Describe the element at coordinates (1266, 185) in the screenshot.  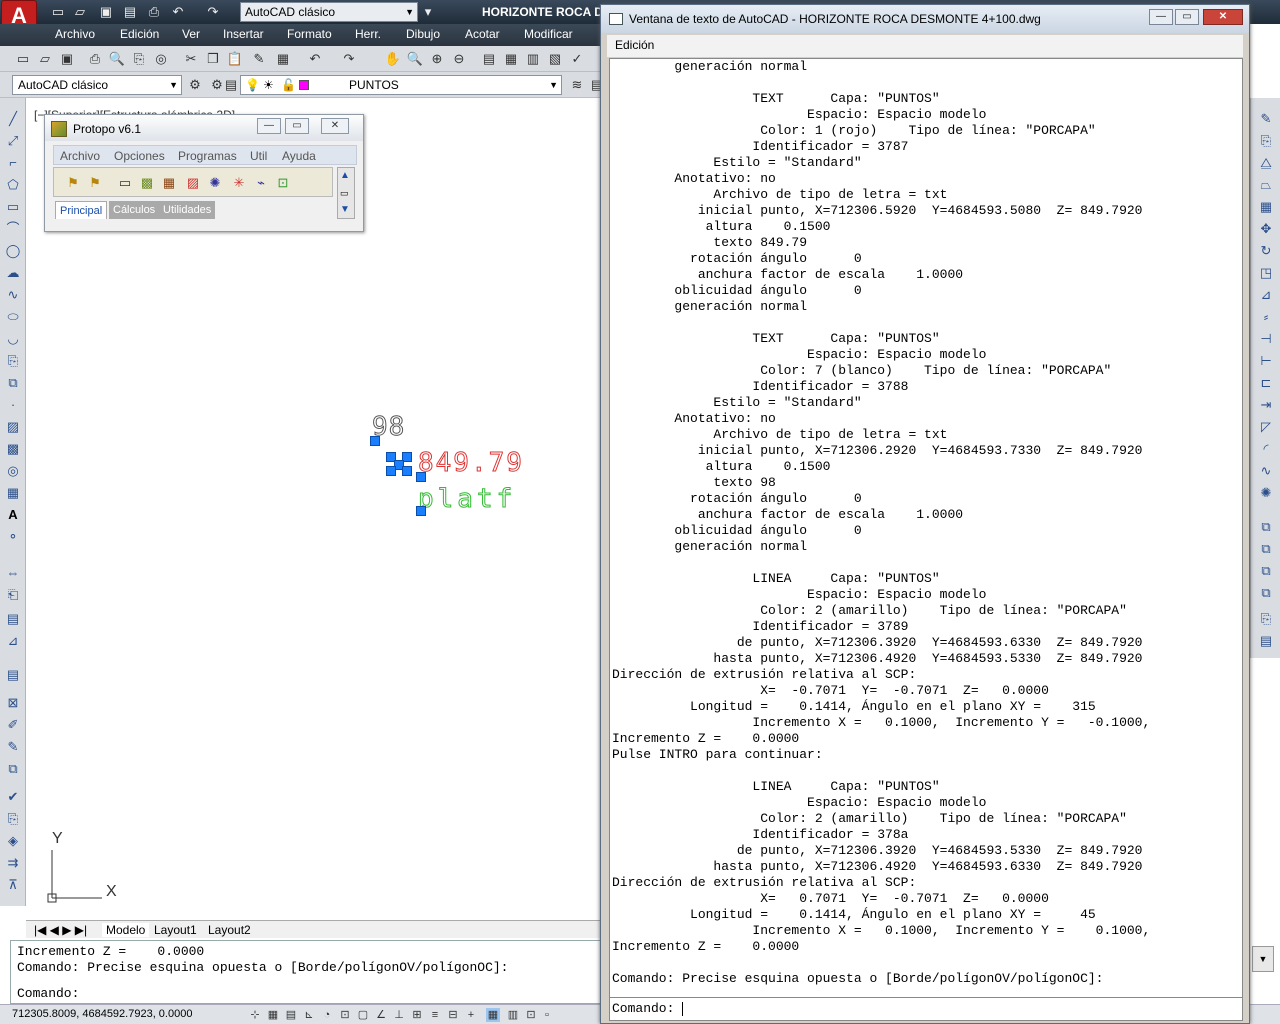
I see `offset-icon: ⏢` at that location.